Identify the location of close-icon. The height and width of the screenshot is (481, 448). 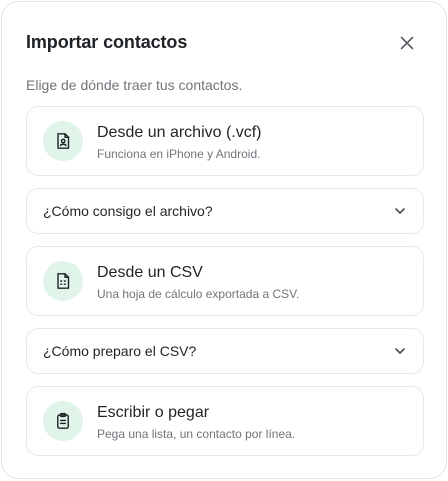
(407, 43).